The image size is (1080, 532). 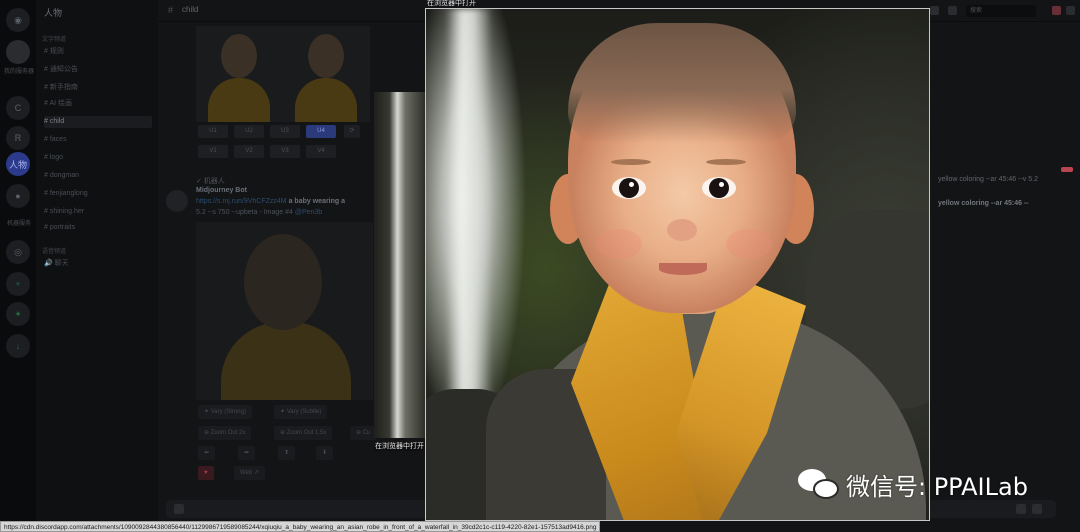 What do you see at coordinates (179, 509) in the screenshot?
I see `plus-icon` at bounding box center [179, 509].